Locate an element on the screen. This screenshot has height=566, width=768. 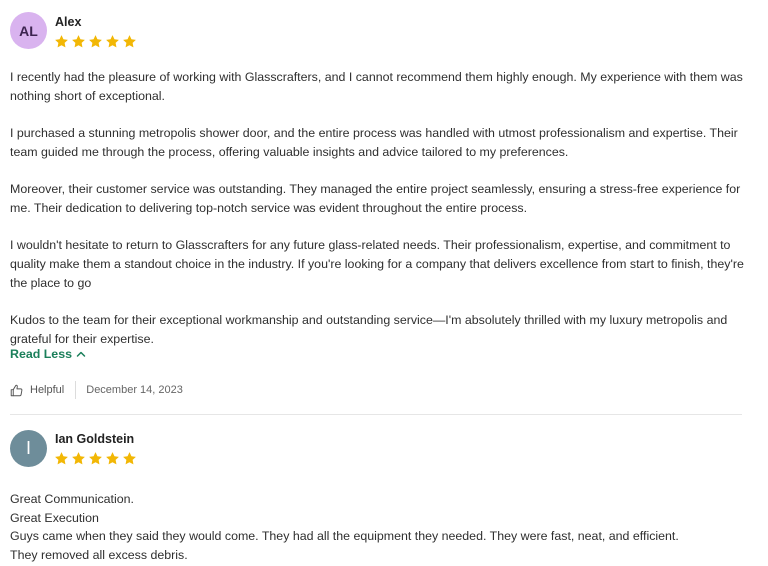
review-meta: Helpful December 14, 2023 is located at coordinates (96, 390).